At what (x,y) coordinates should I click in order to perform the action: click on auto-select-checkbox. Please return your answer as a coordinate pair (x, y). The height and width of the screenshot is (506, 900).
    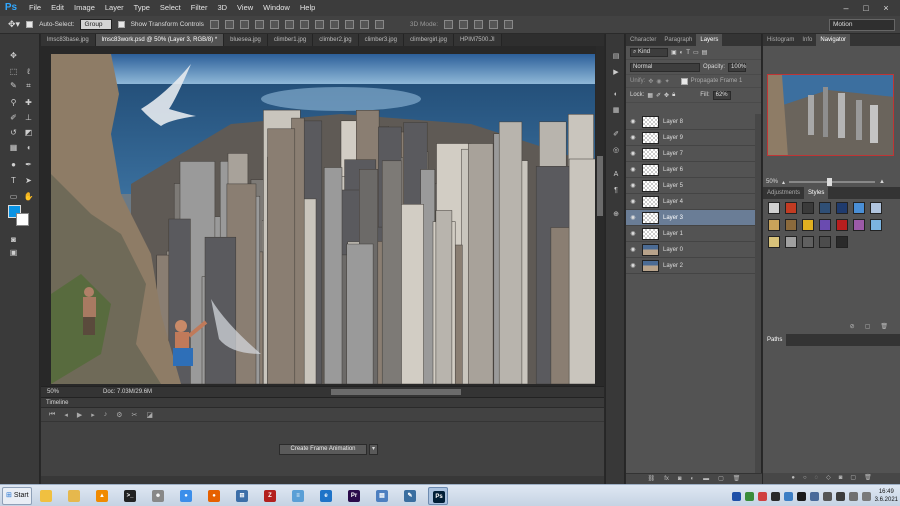
    Looking at the image, I should click on (30, 24).